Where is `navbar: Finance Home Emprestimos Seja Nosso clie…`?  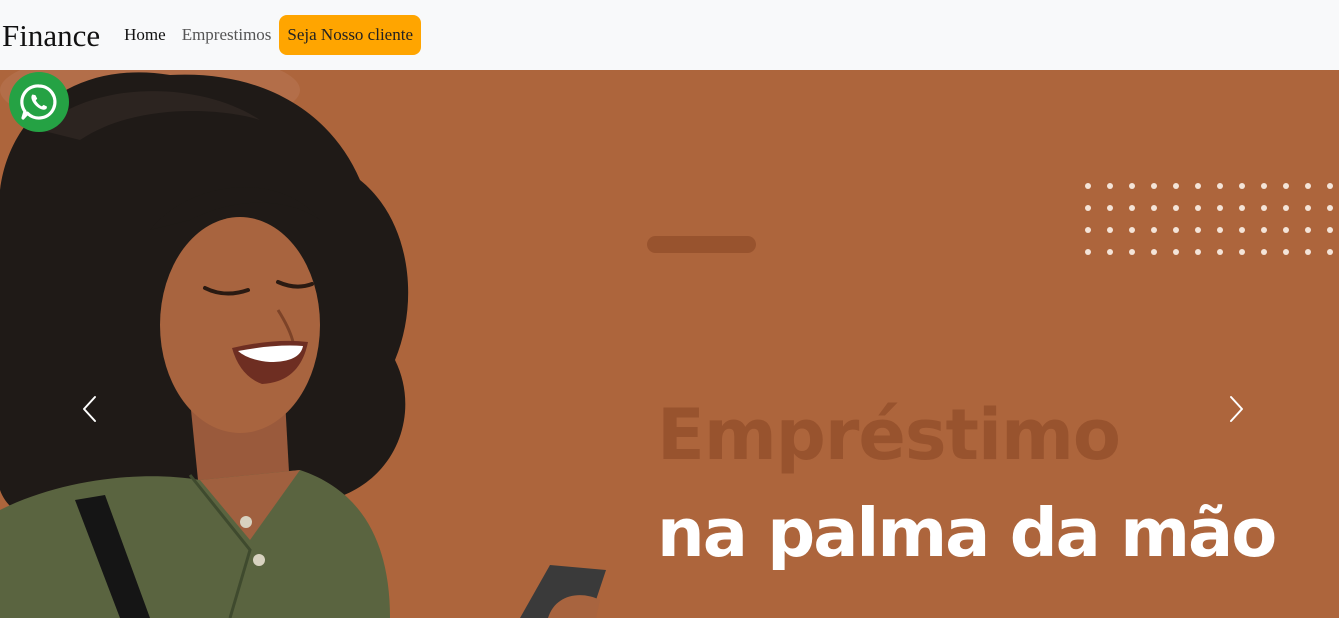 navbar: Finance Home Emprestimos Seja Nosso clie… is located at coordinates (669, 35).